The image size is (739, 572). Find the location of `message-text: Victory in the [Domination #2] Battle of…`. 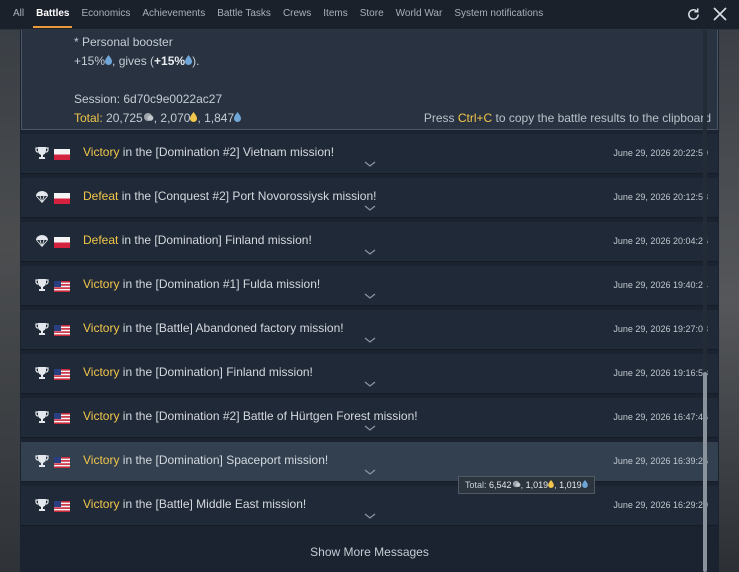

message-text: Victory in the [Domination #2] Battle of… is located at coordinates (250, 416).